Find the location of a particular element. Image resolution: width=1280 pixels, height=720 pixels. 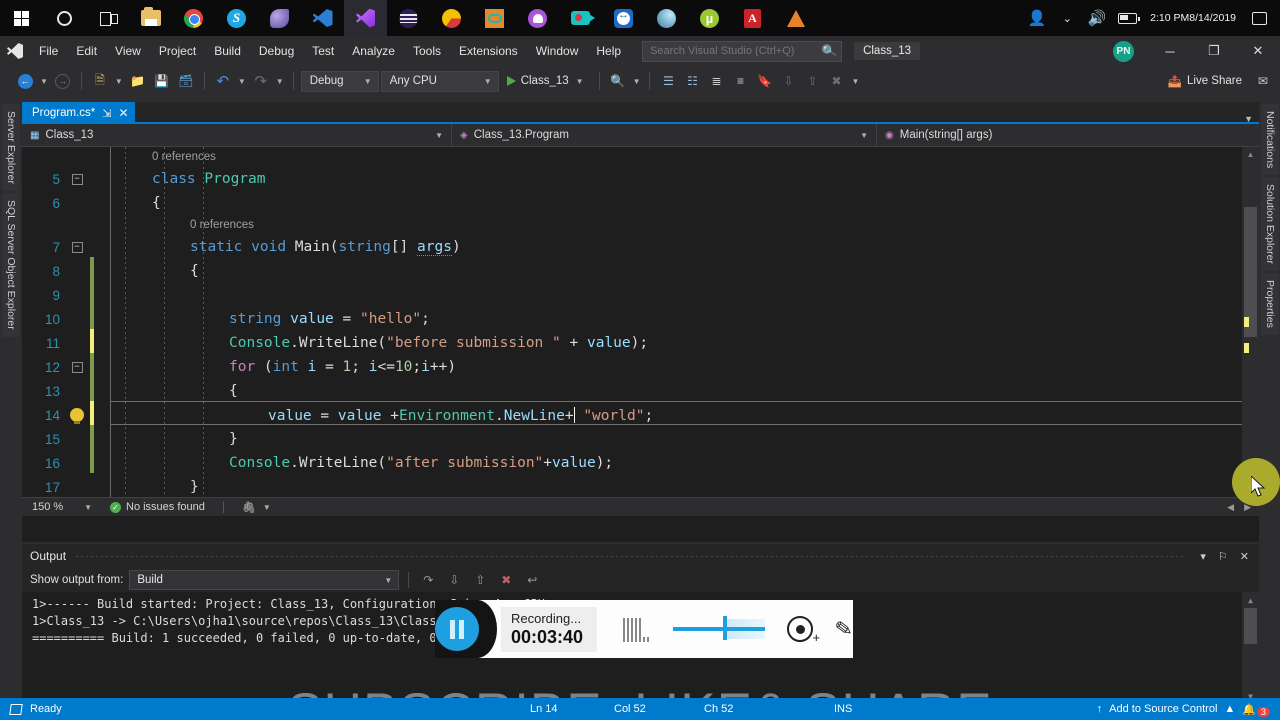

dolphin-button is located at coordinates (279, 18).